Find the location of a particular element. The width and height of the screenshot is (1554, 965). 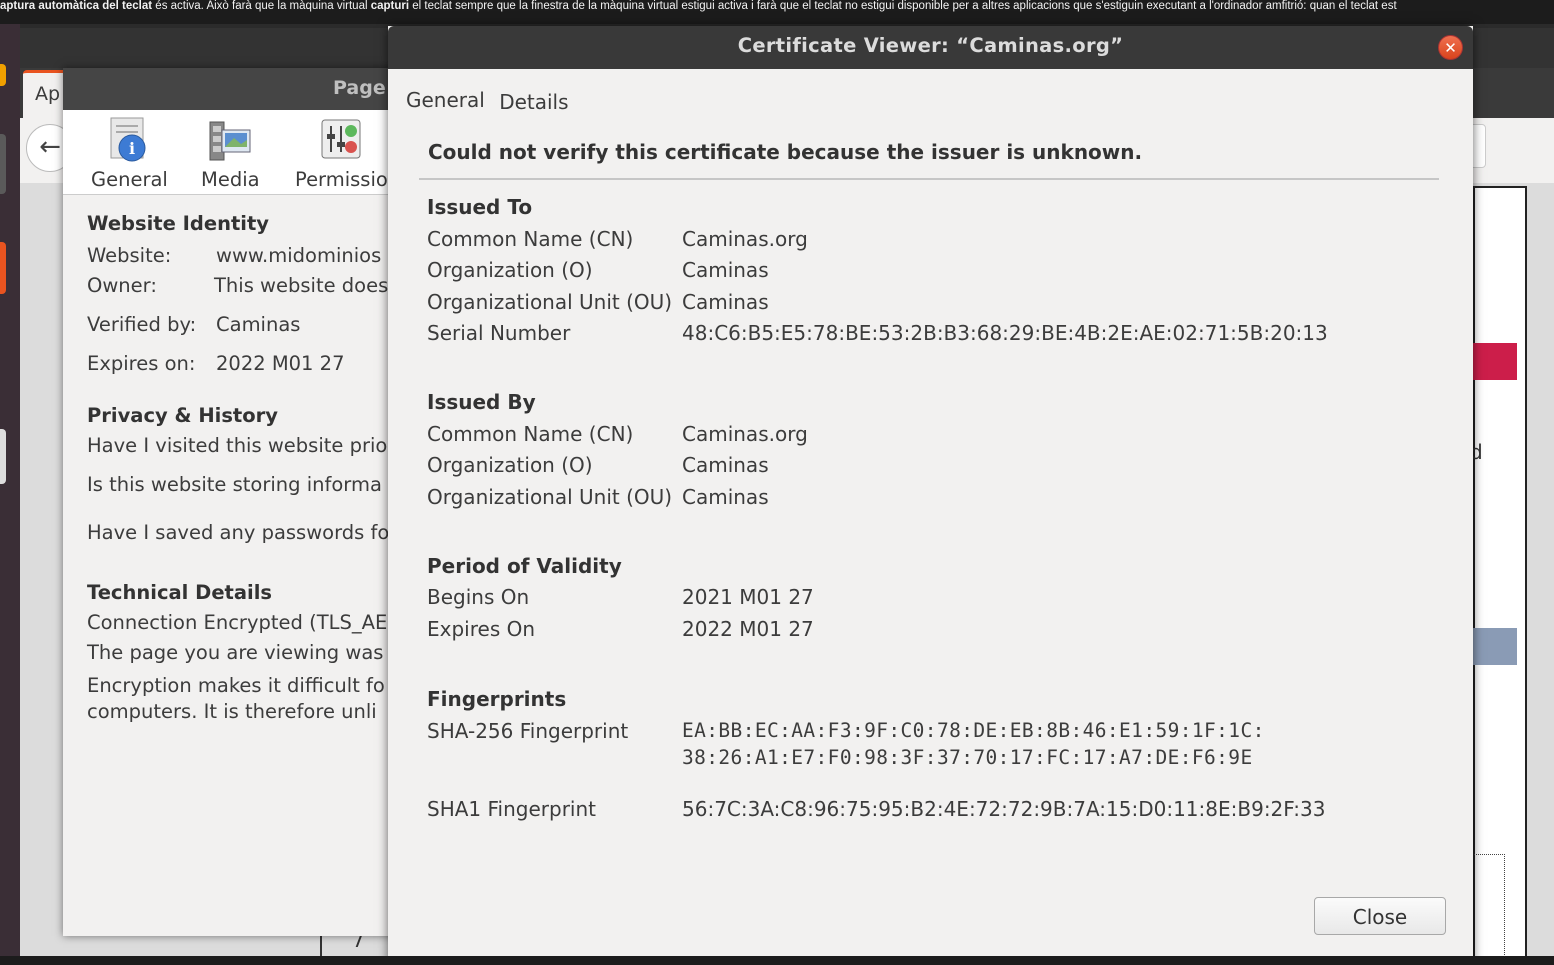

issued-by-cn-value: Caminas.org is located at coordinates (745, 434).